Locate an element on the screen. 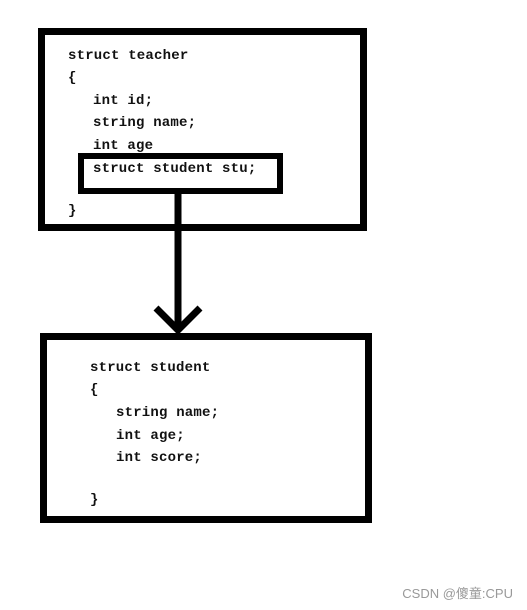 The image size is (527, 610). student-line: struct student is located at coordinates (150, 368).